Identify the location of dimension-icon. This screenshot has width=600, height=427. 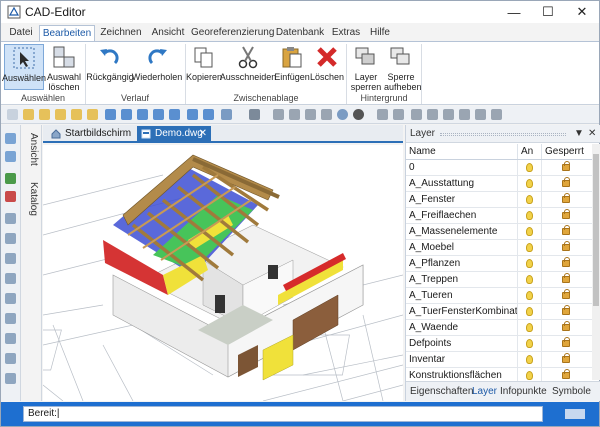
(10, 378).